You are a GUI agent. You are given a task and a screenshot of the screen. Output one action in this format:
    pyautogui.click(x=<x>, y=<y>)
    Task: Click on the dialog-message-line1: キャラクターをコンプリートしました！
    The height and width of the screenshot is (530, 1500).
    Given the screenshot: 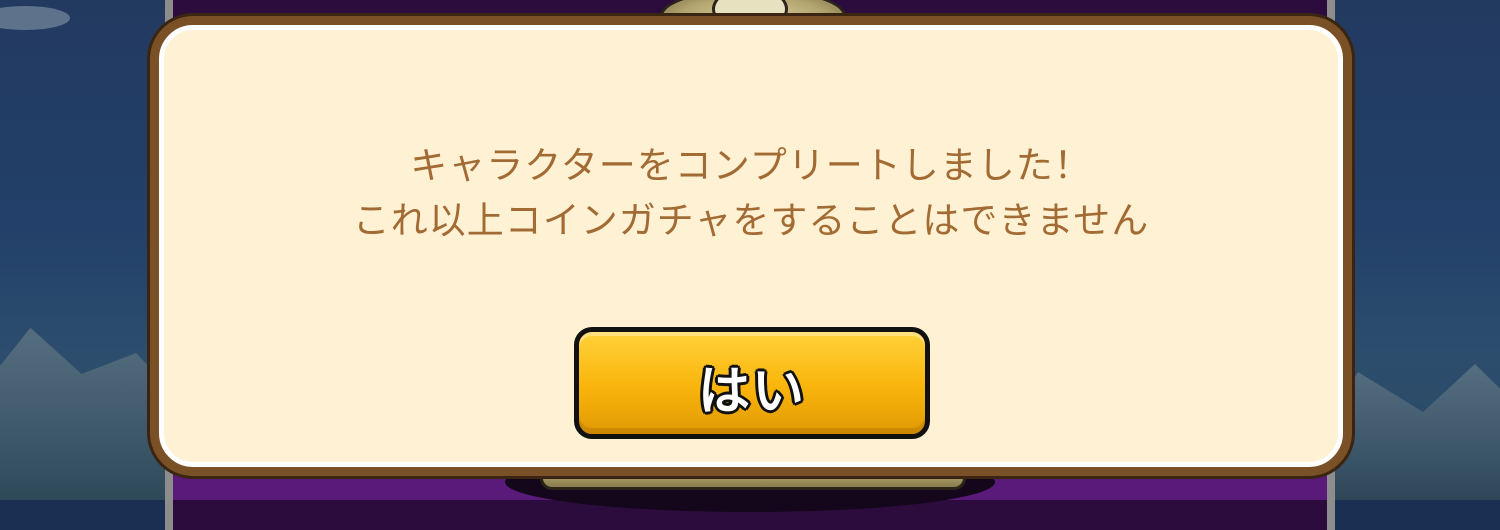 What is the action you would take?
    pyautogui.click(x=751, y=165)
    